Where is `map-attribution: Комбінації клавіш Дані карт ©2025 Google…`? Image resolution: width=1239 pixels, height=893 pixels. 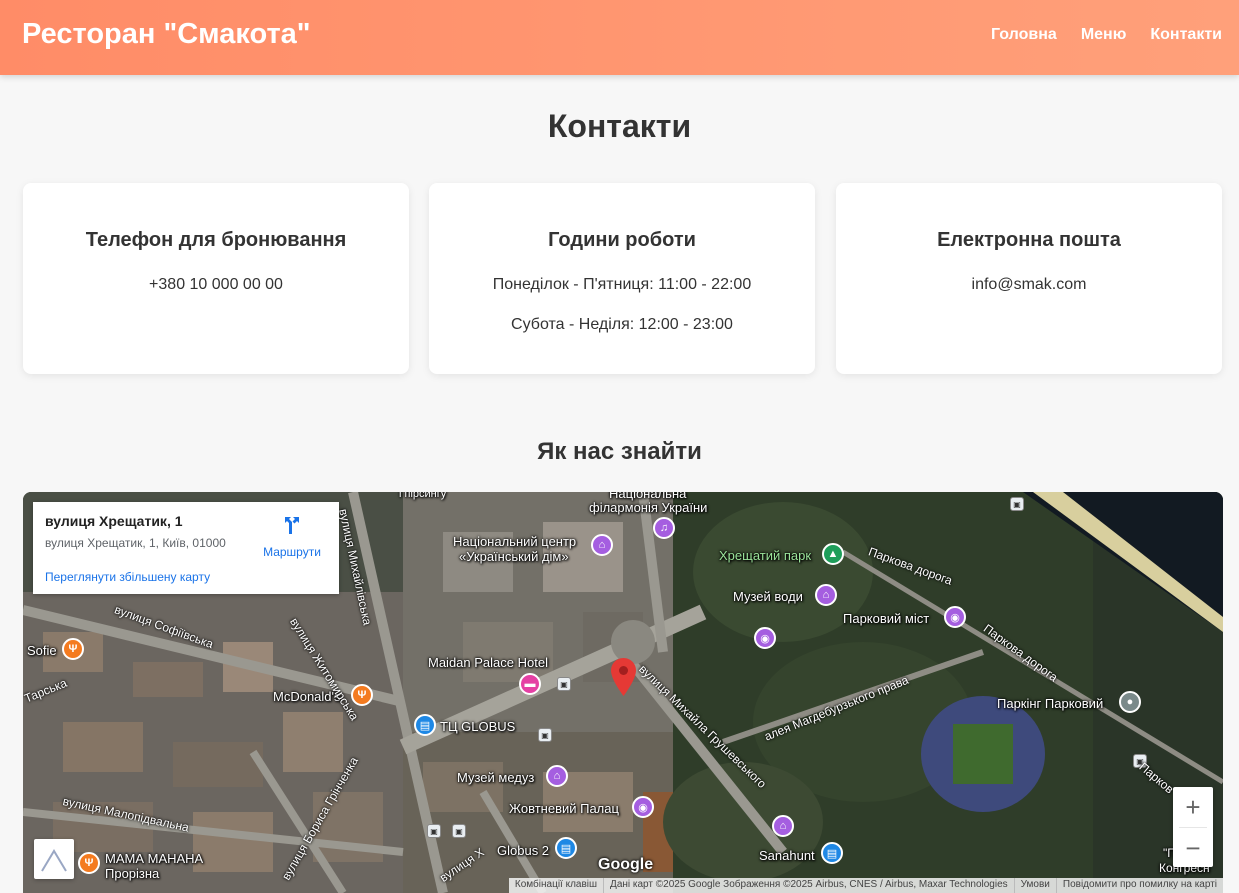
map-attribution: Комбінації клавіш Дані карт ©2025 Google… is located at coordinates (865, 885).